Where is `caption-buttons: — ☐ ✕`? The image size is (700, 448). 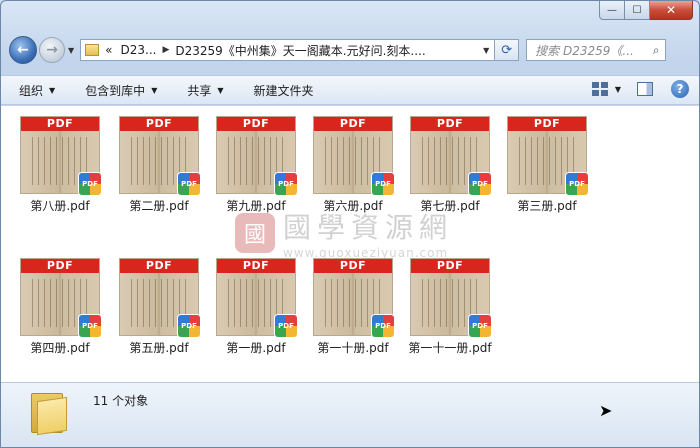
caption-buttons: — ☐ ✕ is located at coordinates (646, 10).